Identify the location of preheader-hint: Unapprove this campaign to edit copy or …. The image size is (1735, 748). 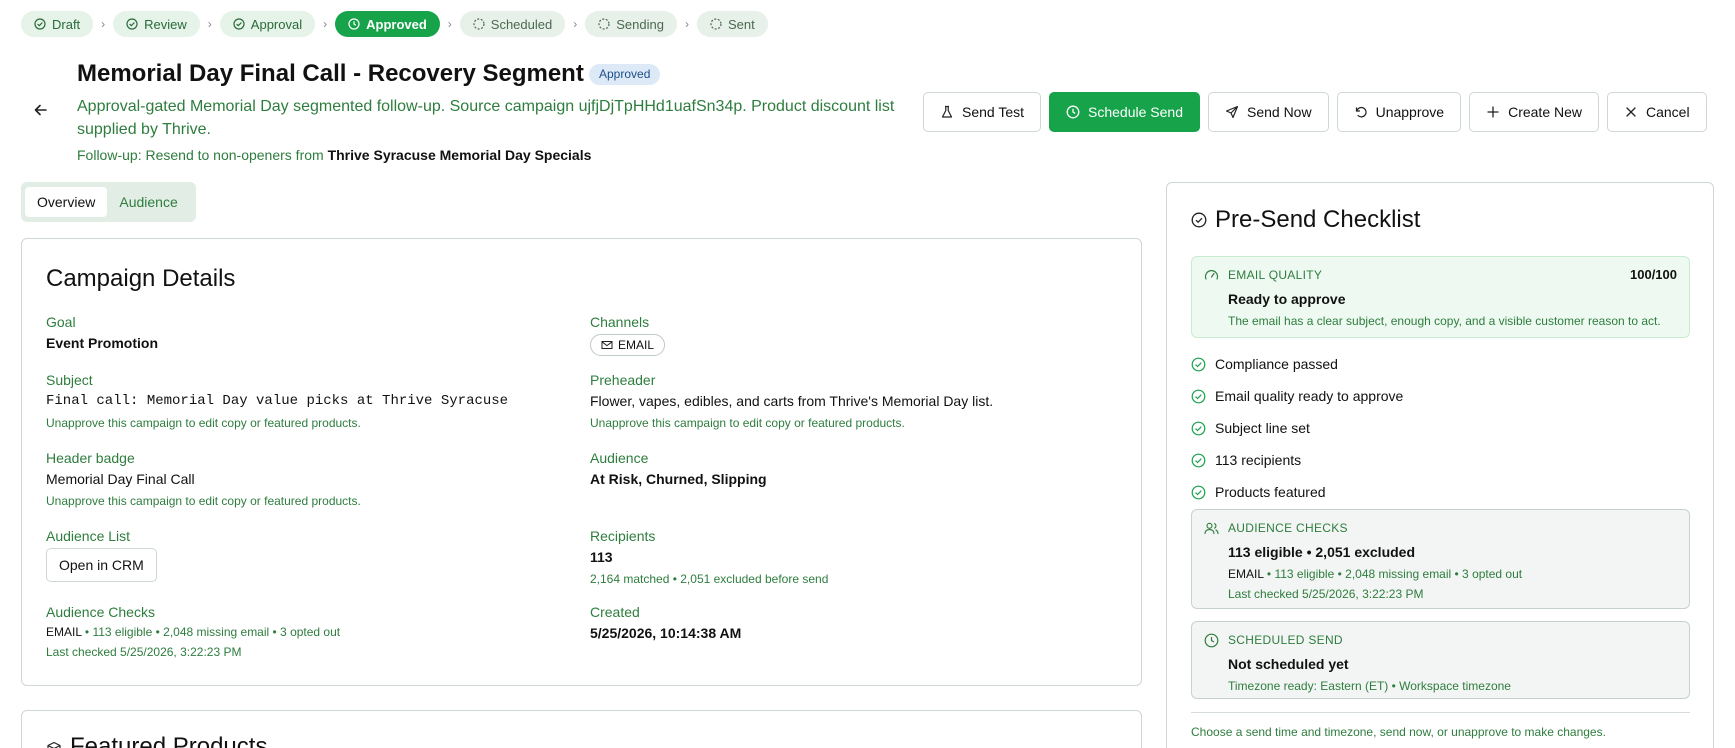
(747, 423).